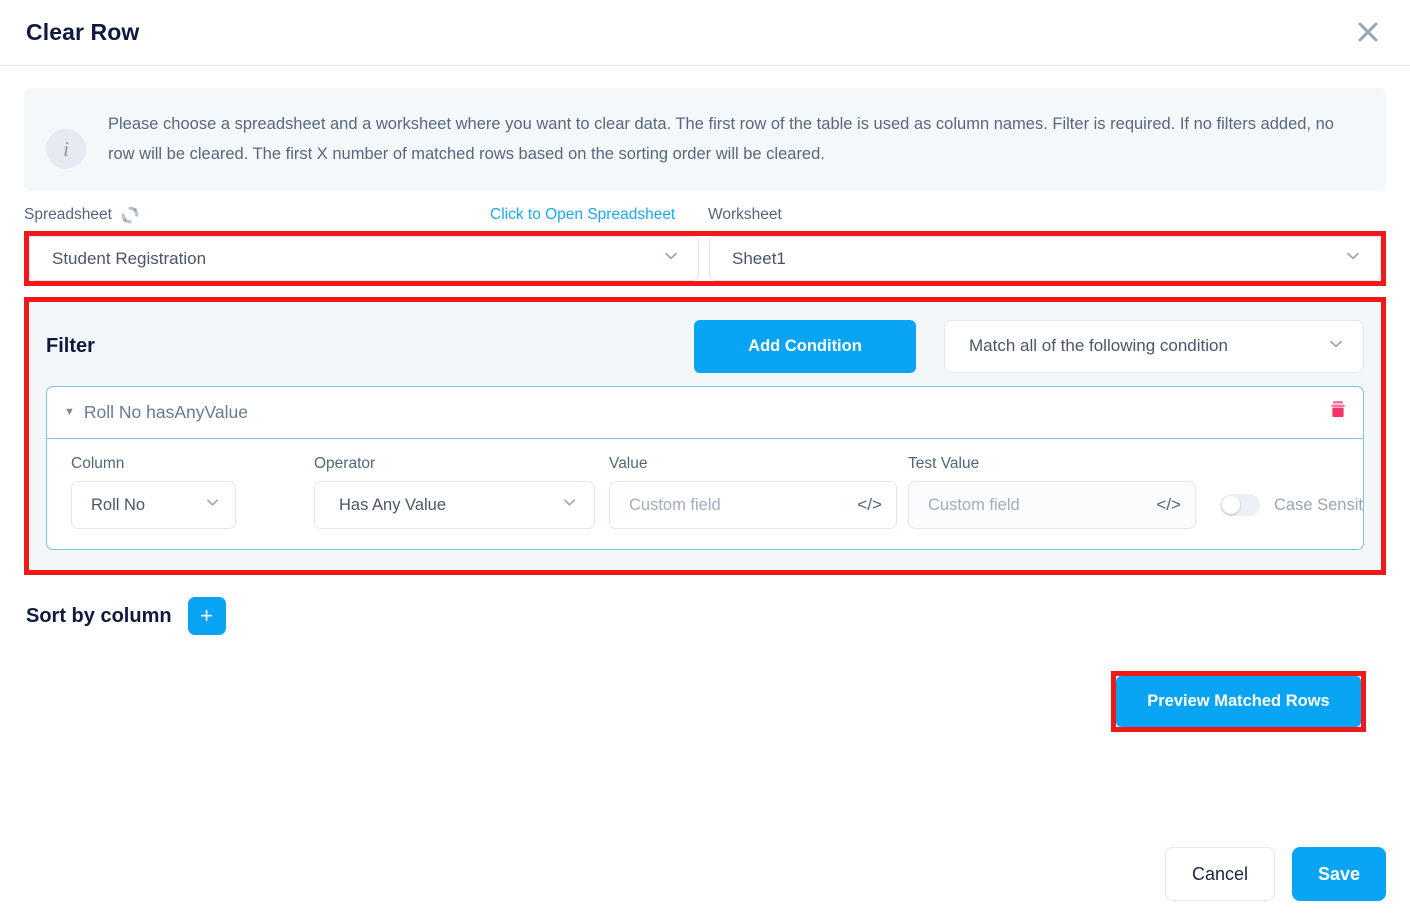 This screenshot has height=923, width=1410. What do you see at coordinates (705, 413) in the screenshot?
I see `condition-header: ▼ Roll No hasAnyValue` at bounding box center [705, 413].